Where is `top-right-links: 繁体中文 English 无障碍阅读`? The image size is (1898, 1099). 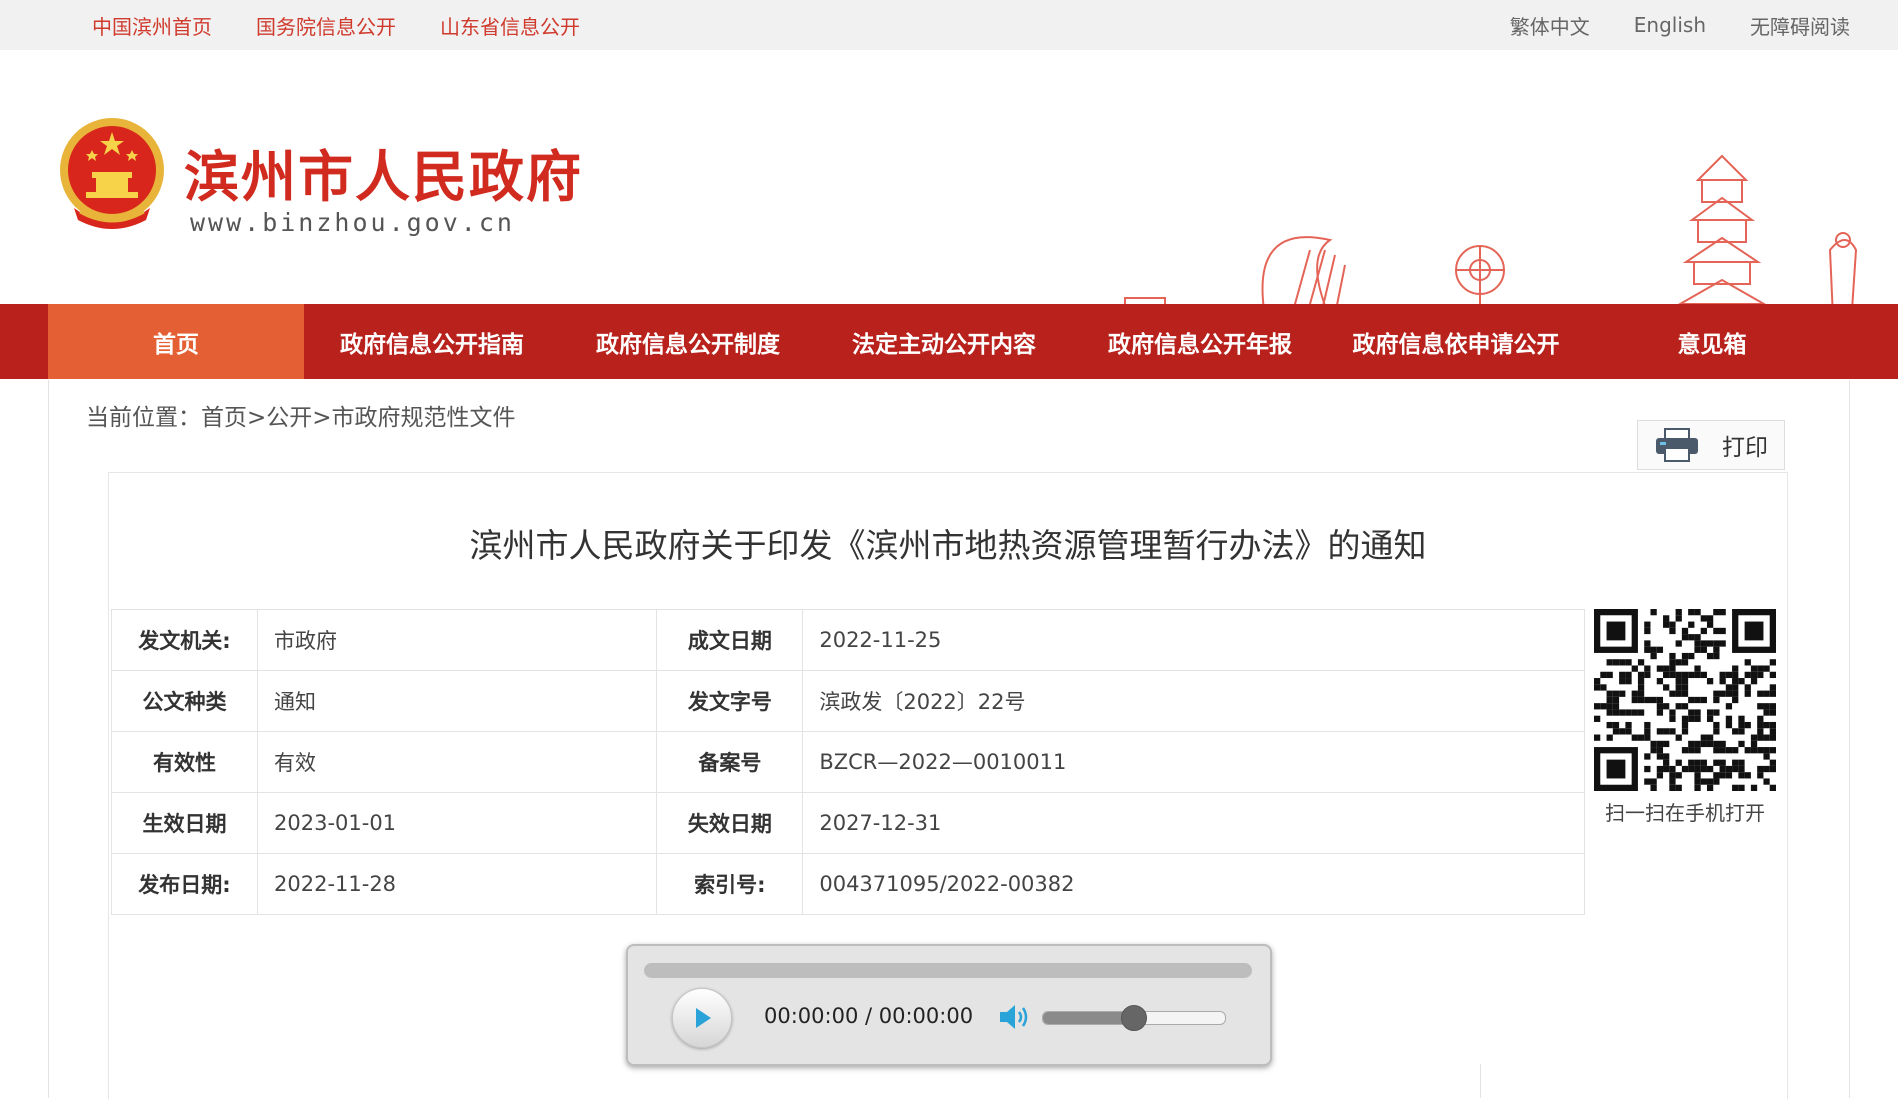 top-right-links: 繁体中文 English 无障碍阅读 is located at coordinates (1680, 25).